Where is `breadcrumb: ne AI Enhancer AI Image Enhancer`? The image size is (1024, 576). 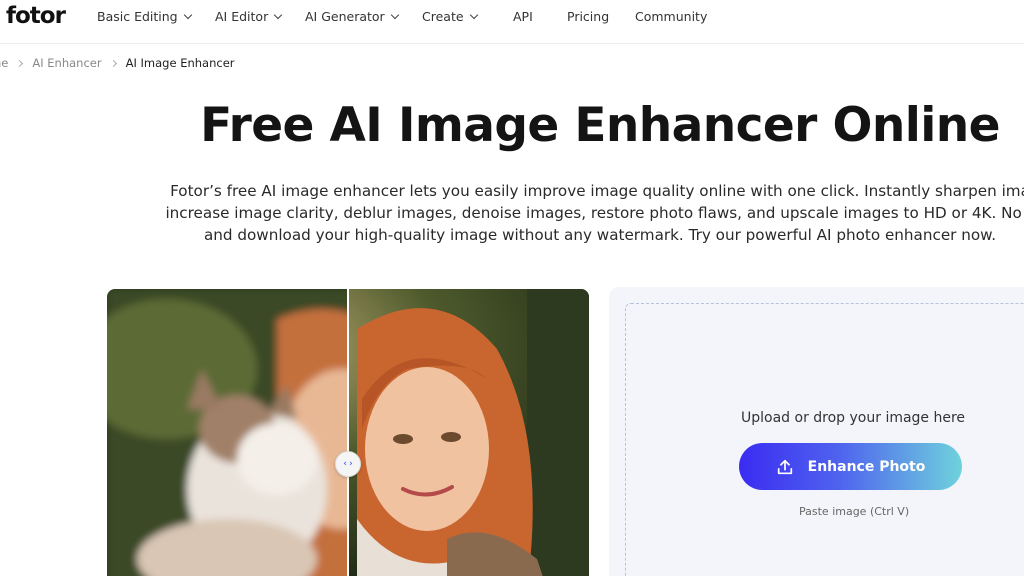
breadcrumb: ne AI Enhancer AI Image Enhancer is located at coordinates (117, 63).